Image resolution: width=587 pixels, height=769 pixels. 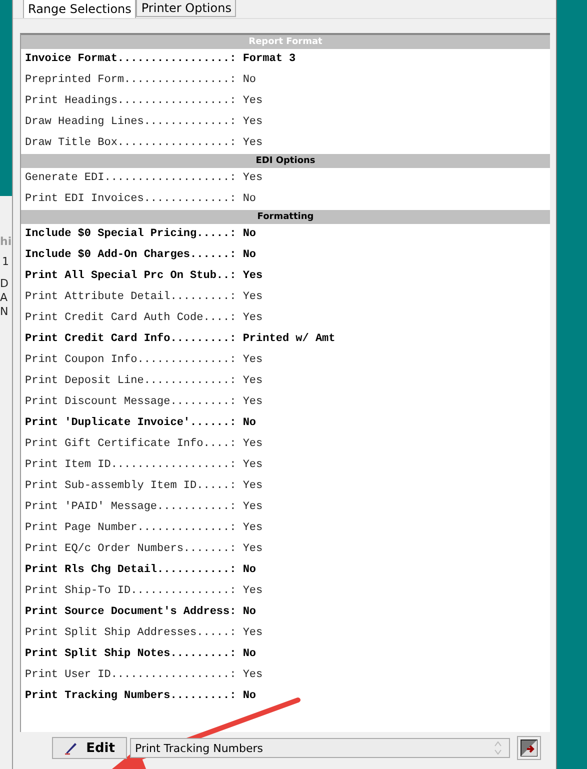 What do you see at coordinates (285, 178) in the screenshot?
I see `option-row: Generate EDI...................: Yes` at bounding box center [285, 178].